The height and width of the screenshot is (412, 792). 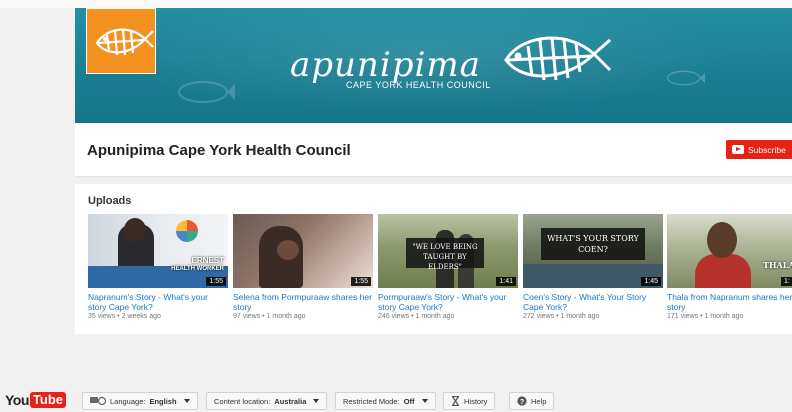 What do you see at coordinates (197, 269) in the screenshot?
I see `thumbnail-overlay-text: HEALTH WORKER` at bounding box center [197, 269].